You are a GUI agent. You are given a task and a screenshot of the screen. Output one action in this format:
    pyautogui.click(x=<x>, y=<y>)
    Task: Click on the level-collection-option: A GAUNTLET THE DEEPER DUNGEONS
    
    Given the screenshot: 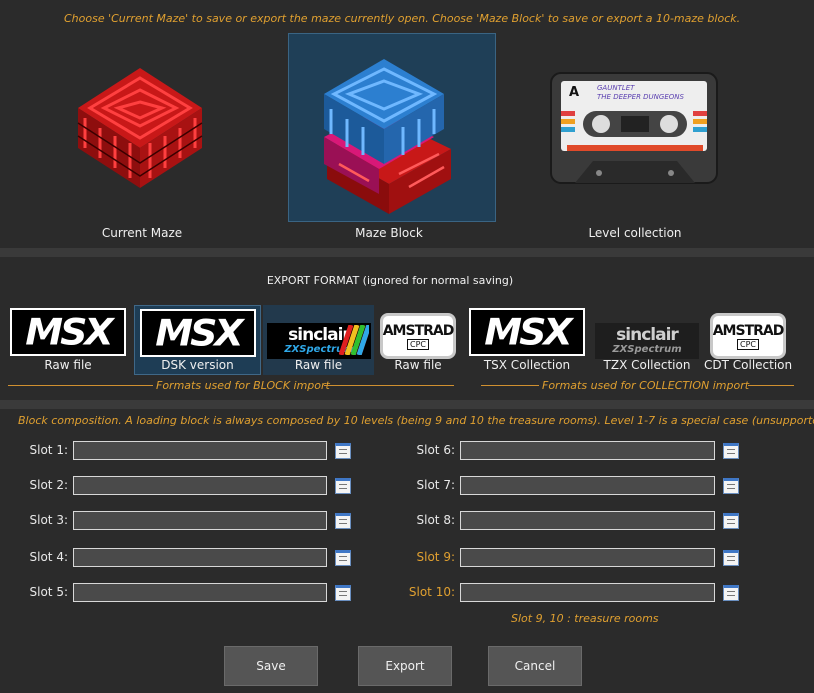 What is the action you would take?
    pyautogui.click(x=635, y=127)
    